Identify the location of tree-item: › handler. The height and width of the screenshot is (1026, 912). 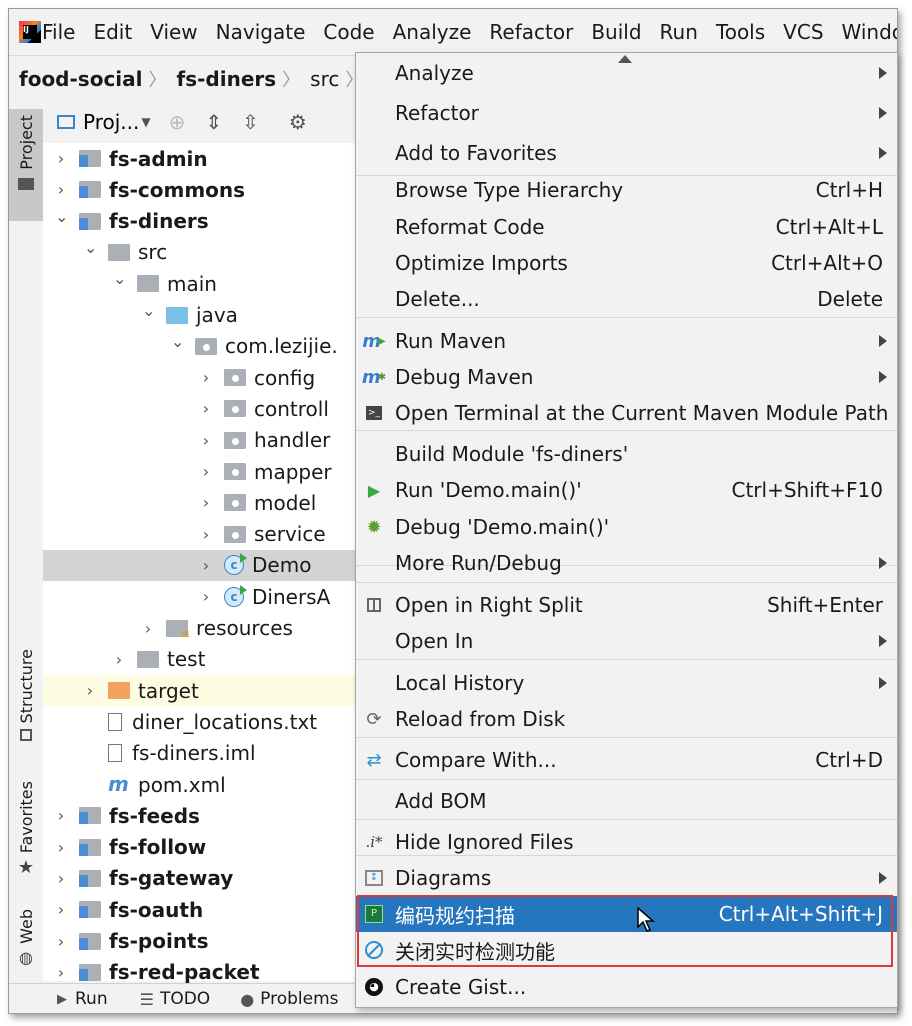
(203, 440).